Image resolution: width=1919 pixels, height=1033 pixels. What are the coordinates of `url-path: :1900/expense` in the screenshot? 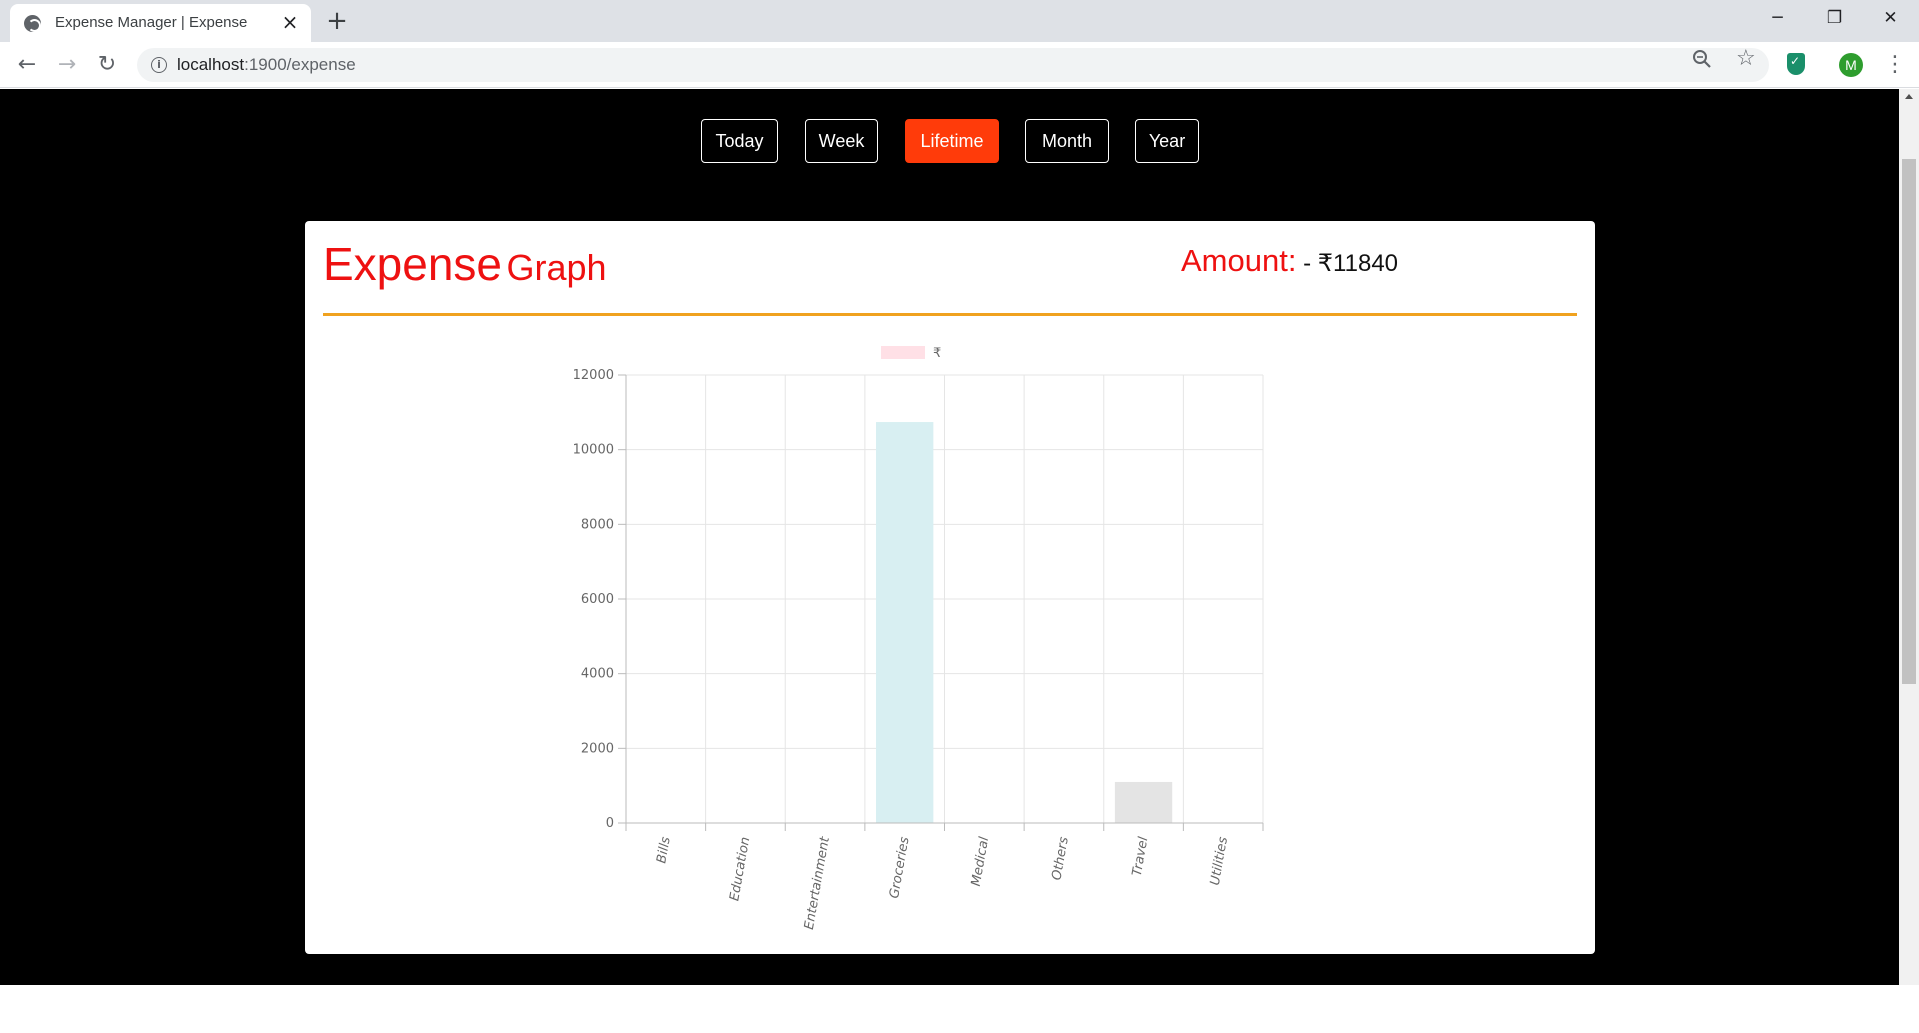 It's located at (300, 64).